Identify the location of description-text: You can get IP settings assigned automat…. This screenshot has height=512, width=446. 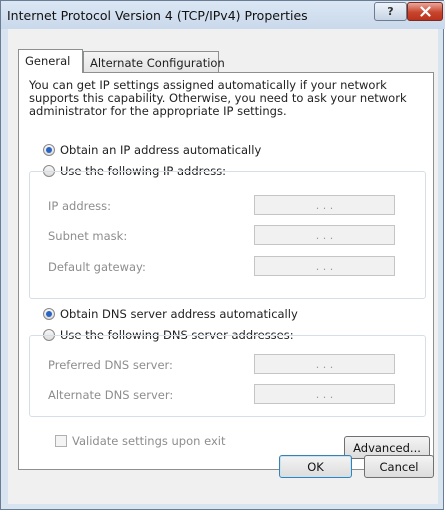
(218, 98).